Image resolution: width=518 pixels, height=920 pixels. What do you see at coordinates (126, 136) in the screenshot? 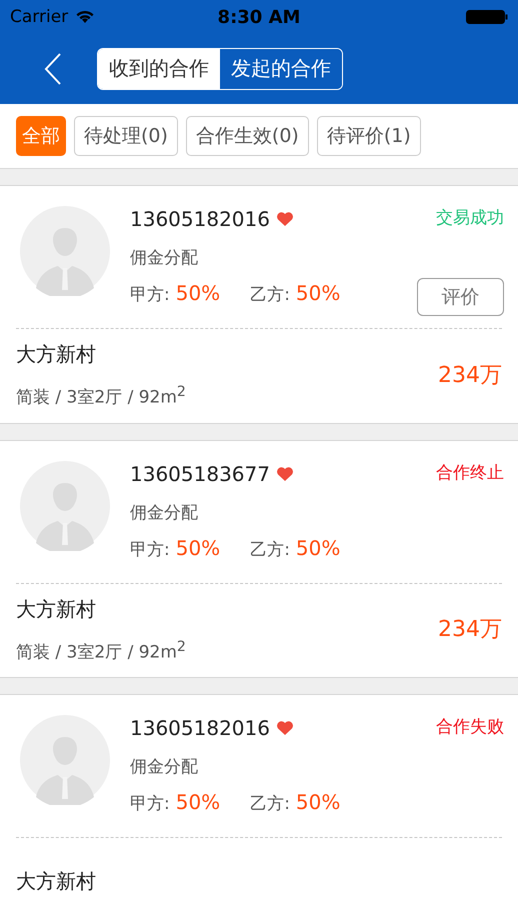
I see `filter-tab: 待处理(0)` at bounding box center [126, 136].